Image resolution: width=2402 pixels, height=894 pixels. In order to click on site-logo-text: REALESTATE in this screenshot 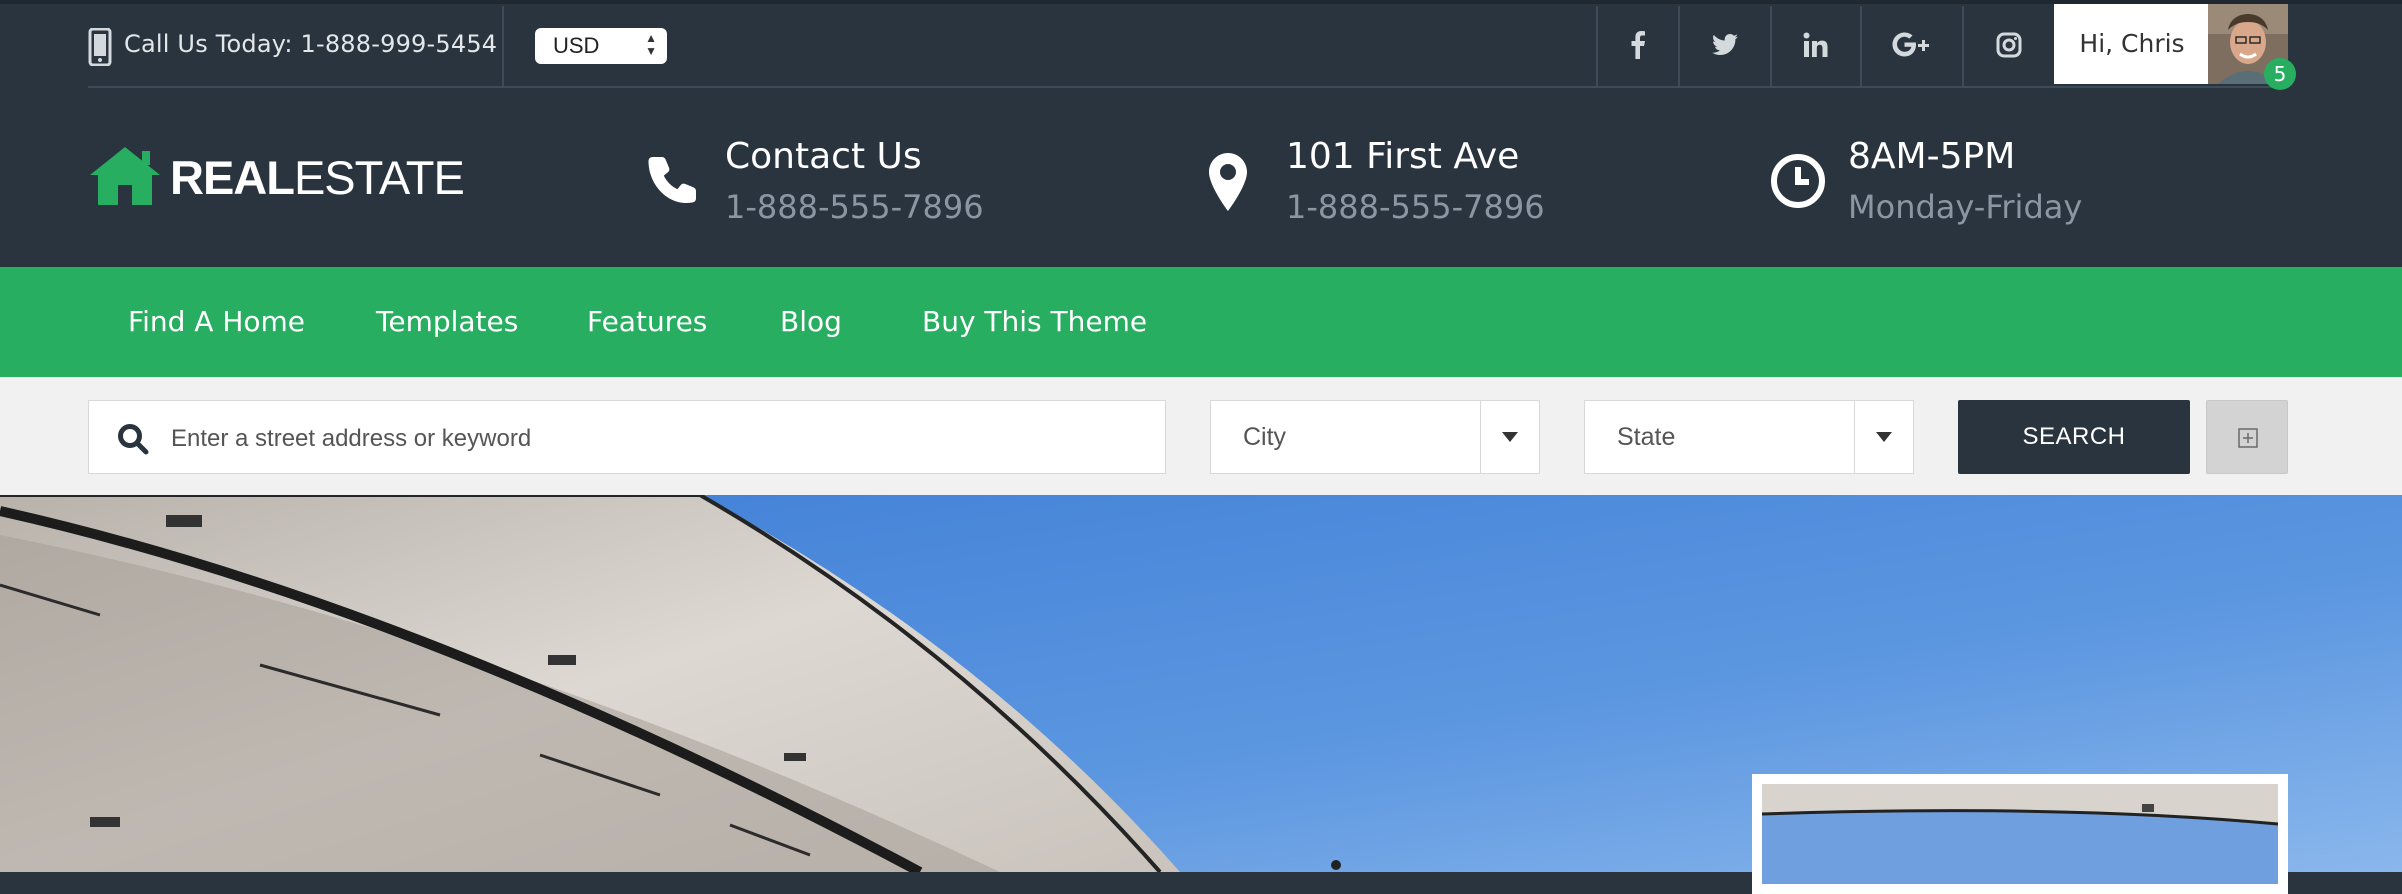, I will do `click(317, 178)`.